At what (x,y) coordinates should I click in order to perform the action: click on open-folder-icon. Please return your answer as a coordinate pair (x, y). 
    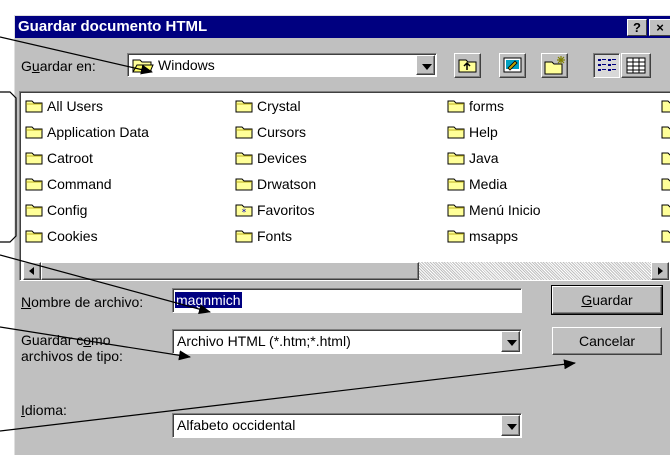
    Looking at the image, I should click on (143, 66).